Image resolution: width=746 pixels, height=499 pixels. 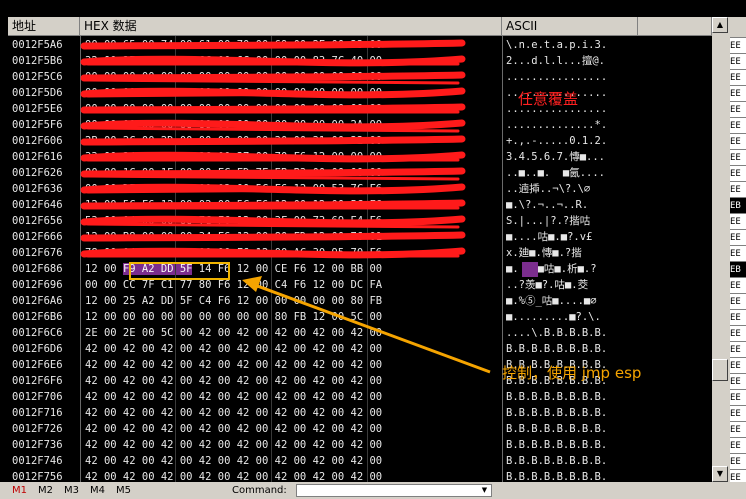 What do you see at coordinates (259, 490) in the screenshot?
I see `command-label: Command:` at bounding box center [259, 490].